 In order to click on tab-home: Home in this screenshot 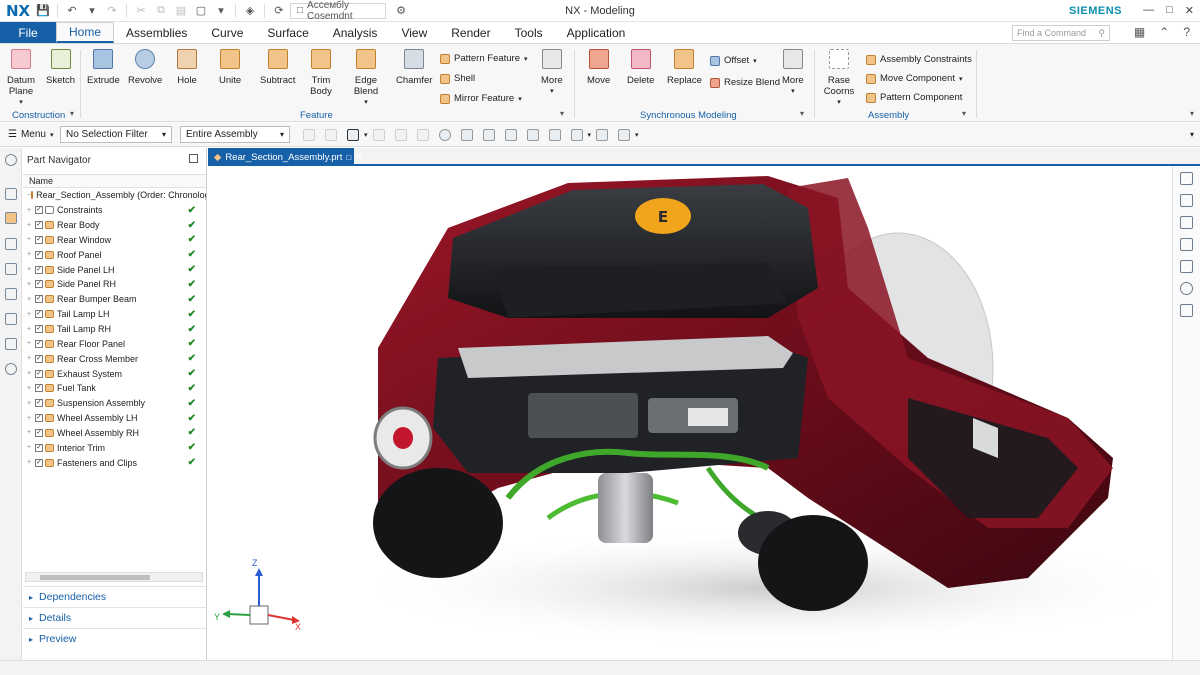, I will do `click(85, 32)`.